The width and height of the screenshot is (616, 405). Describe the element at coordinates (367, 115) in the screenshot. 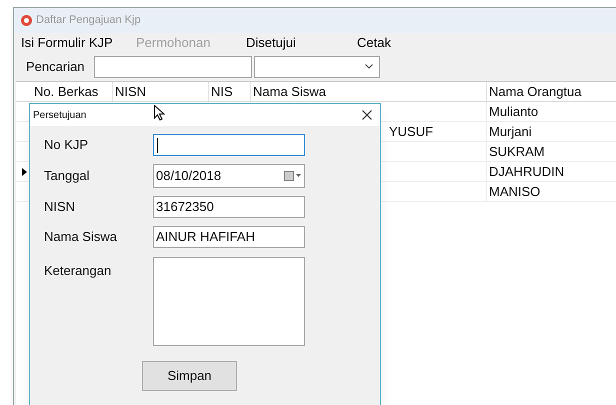

I see `close-icon` at that location.